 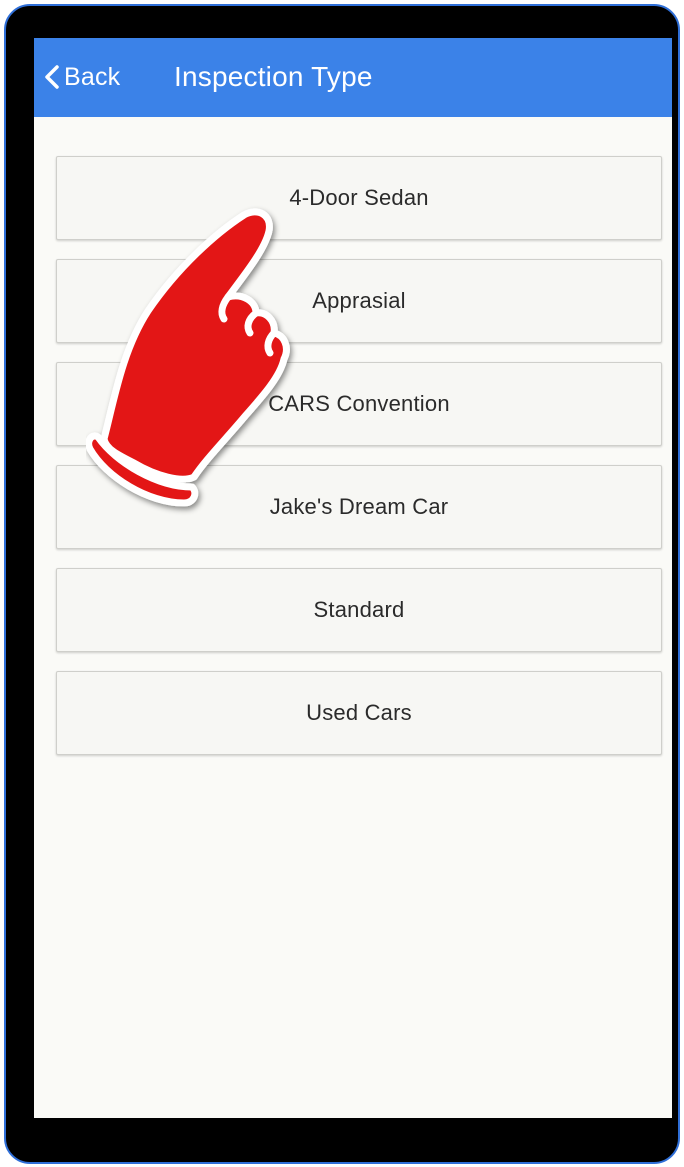 I want to click on list-item-label: Jake's Dream Car, so click(x=359, y=506).